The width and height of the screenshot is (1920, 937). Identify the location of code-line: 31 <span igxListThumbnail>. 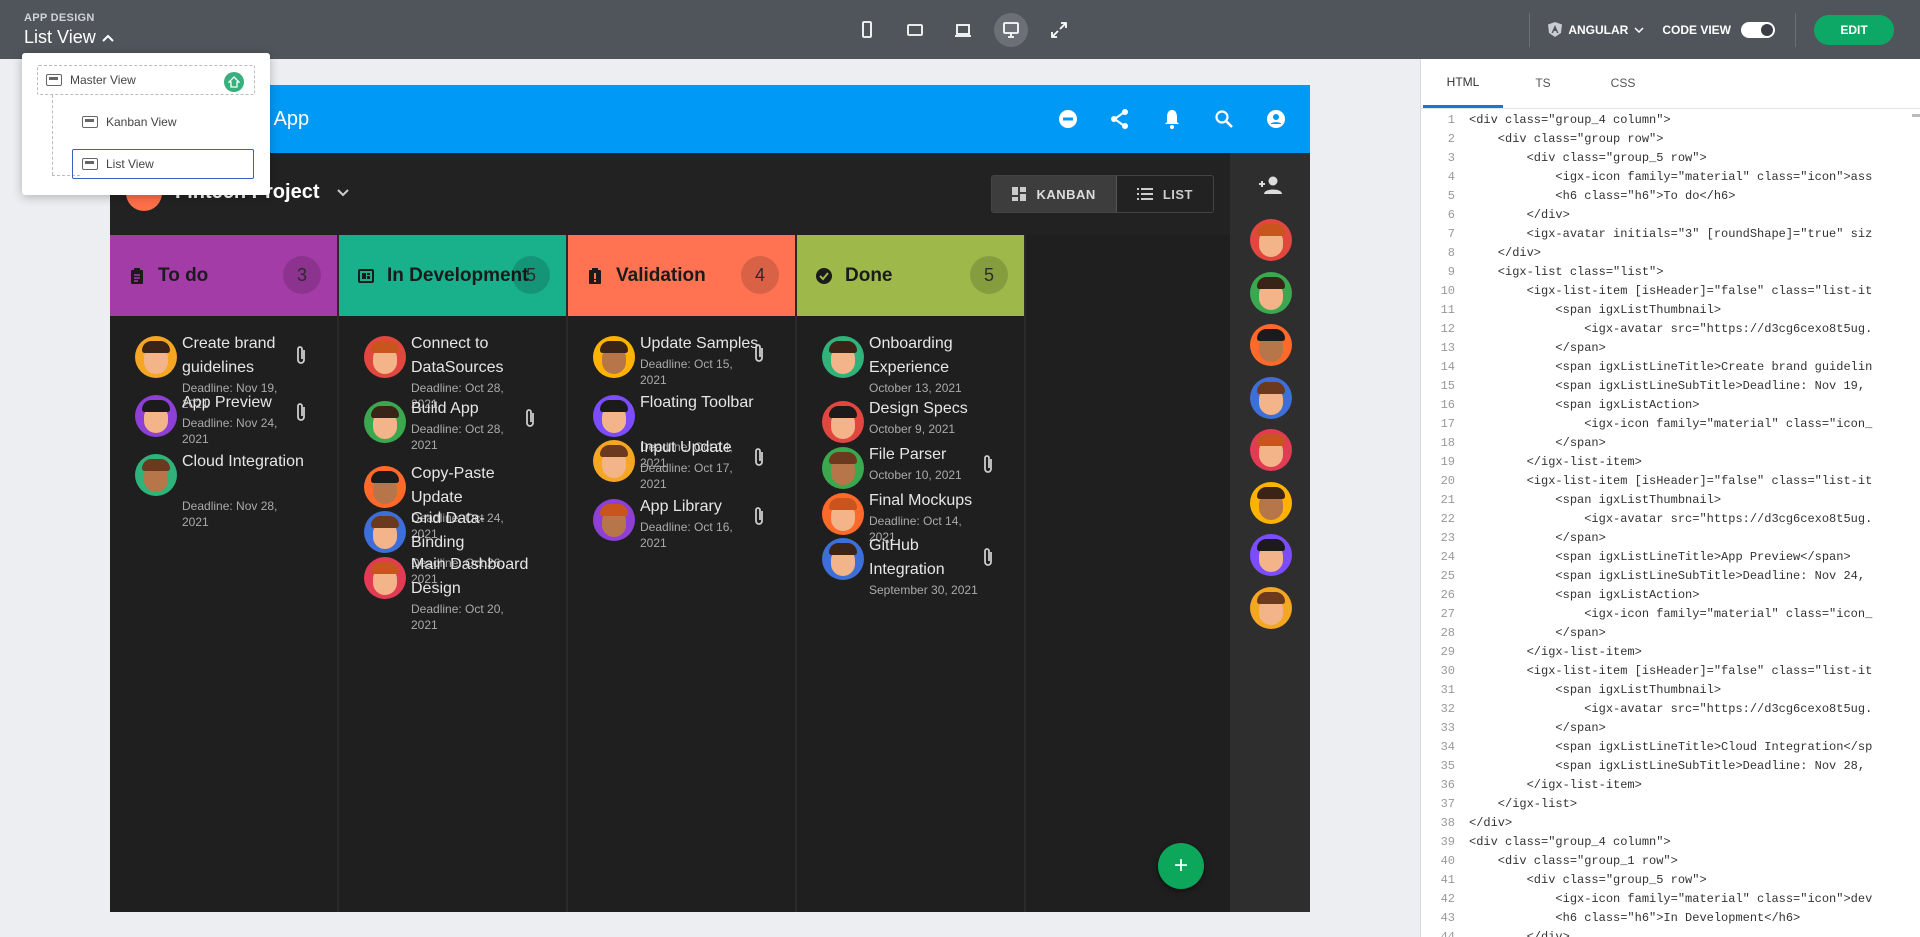
(1670, 690).